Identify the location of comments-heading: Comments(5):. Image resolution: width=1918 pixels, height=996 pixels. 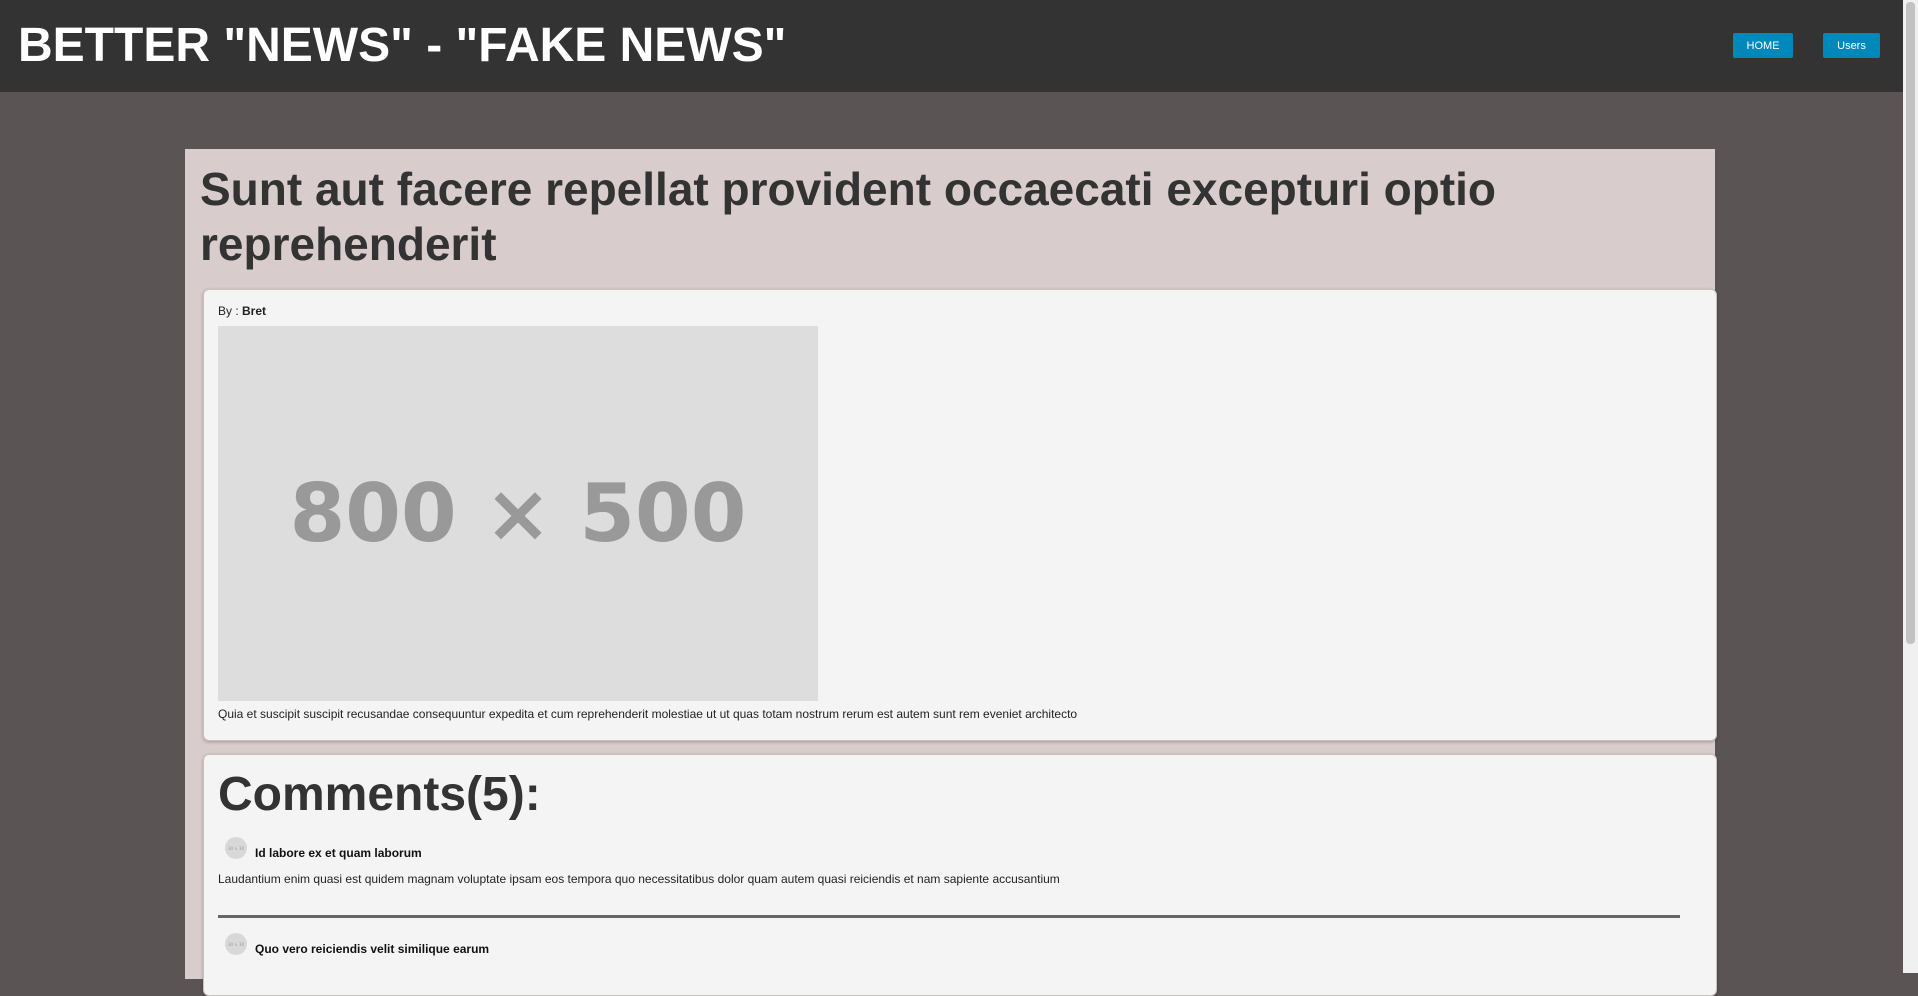
(379, 794).